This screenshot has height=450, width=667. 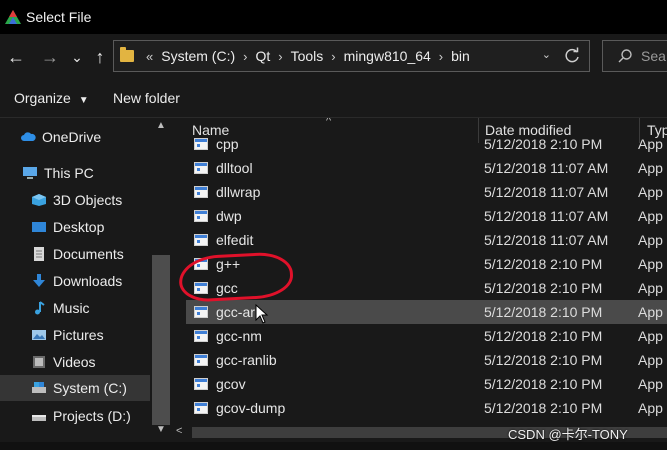 I want to click on organize-menu: Organize ▼, so click(x=51, y=98).